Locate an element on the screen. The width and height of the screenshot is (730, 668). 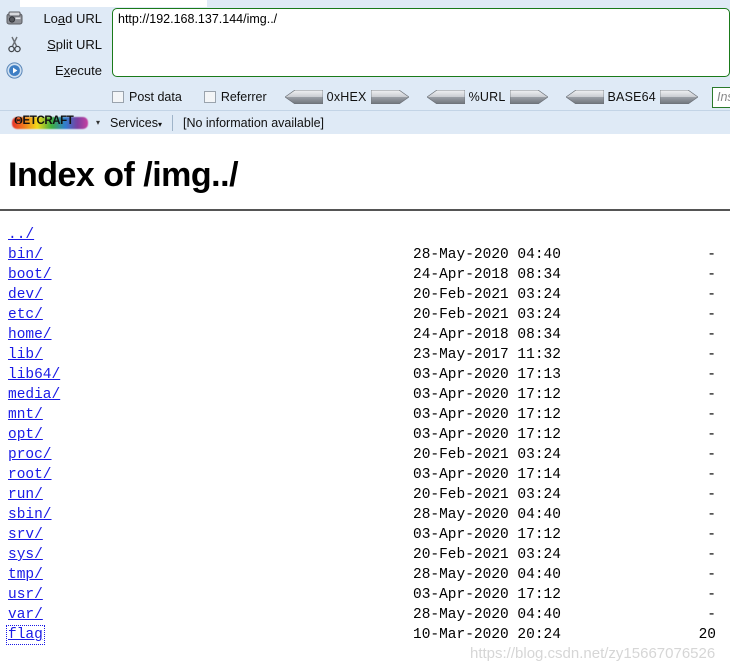
netcraft-info-text: [No information available] is located at coordinates (253, 122).